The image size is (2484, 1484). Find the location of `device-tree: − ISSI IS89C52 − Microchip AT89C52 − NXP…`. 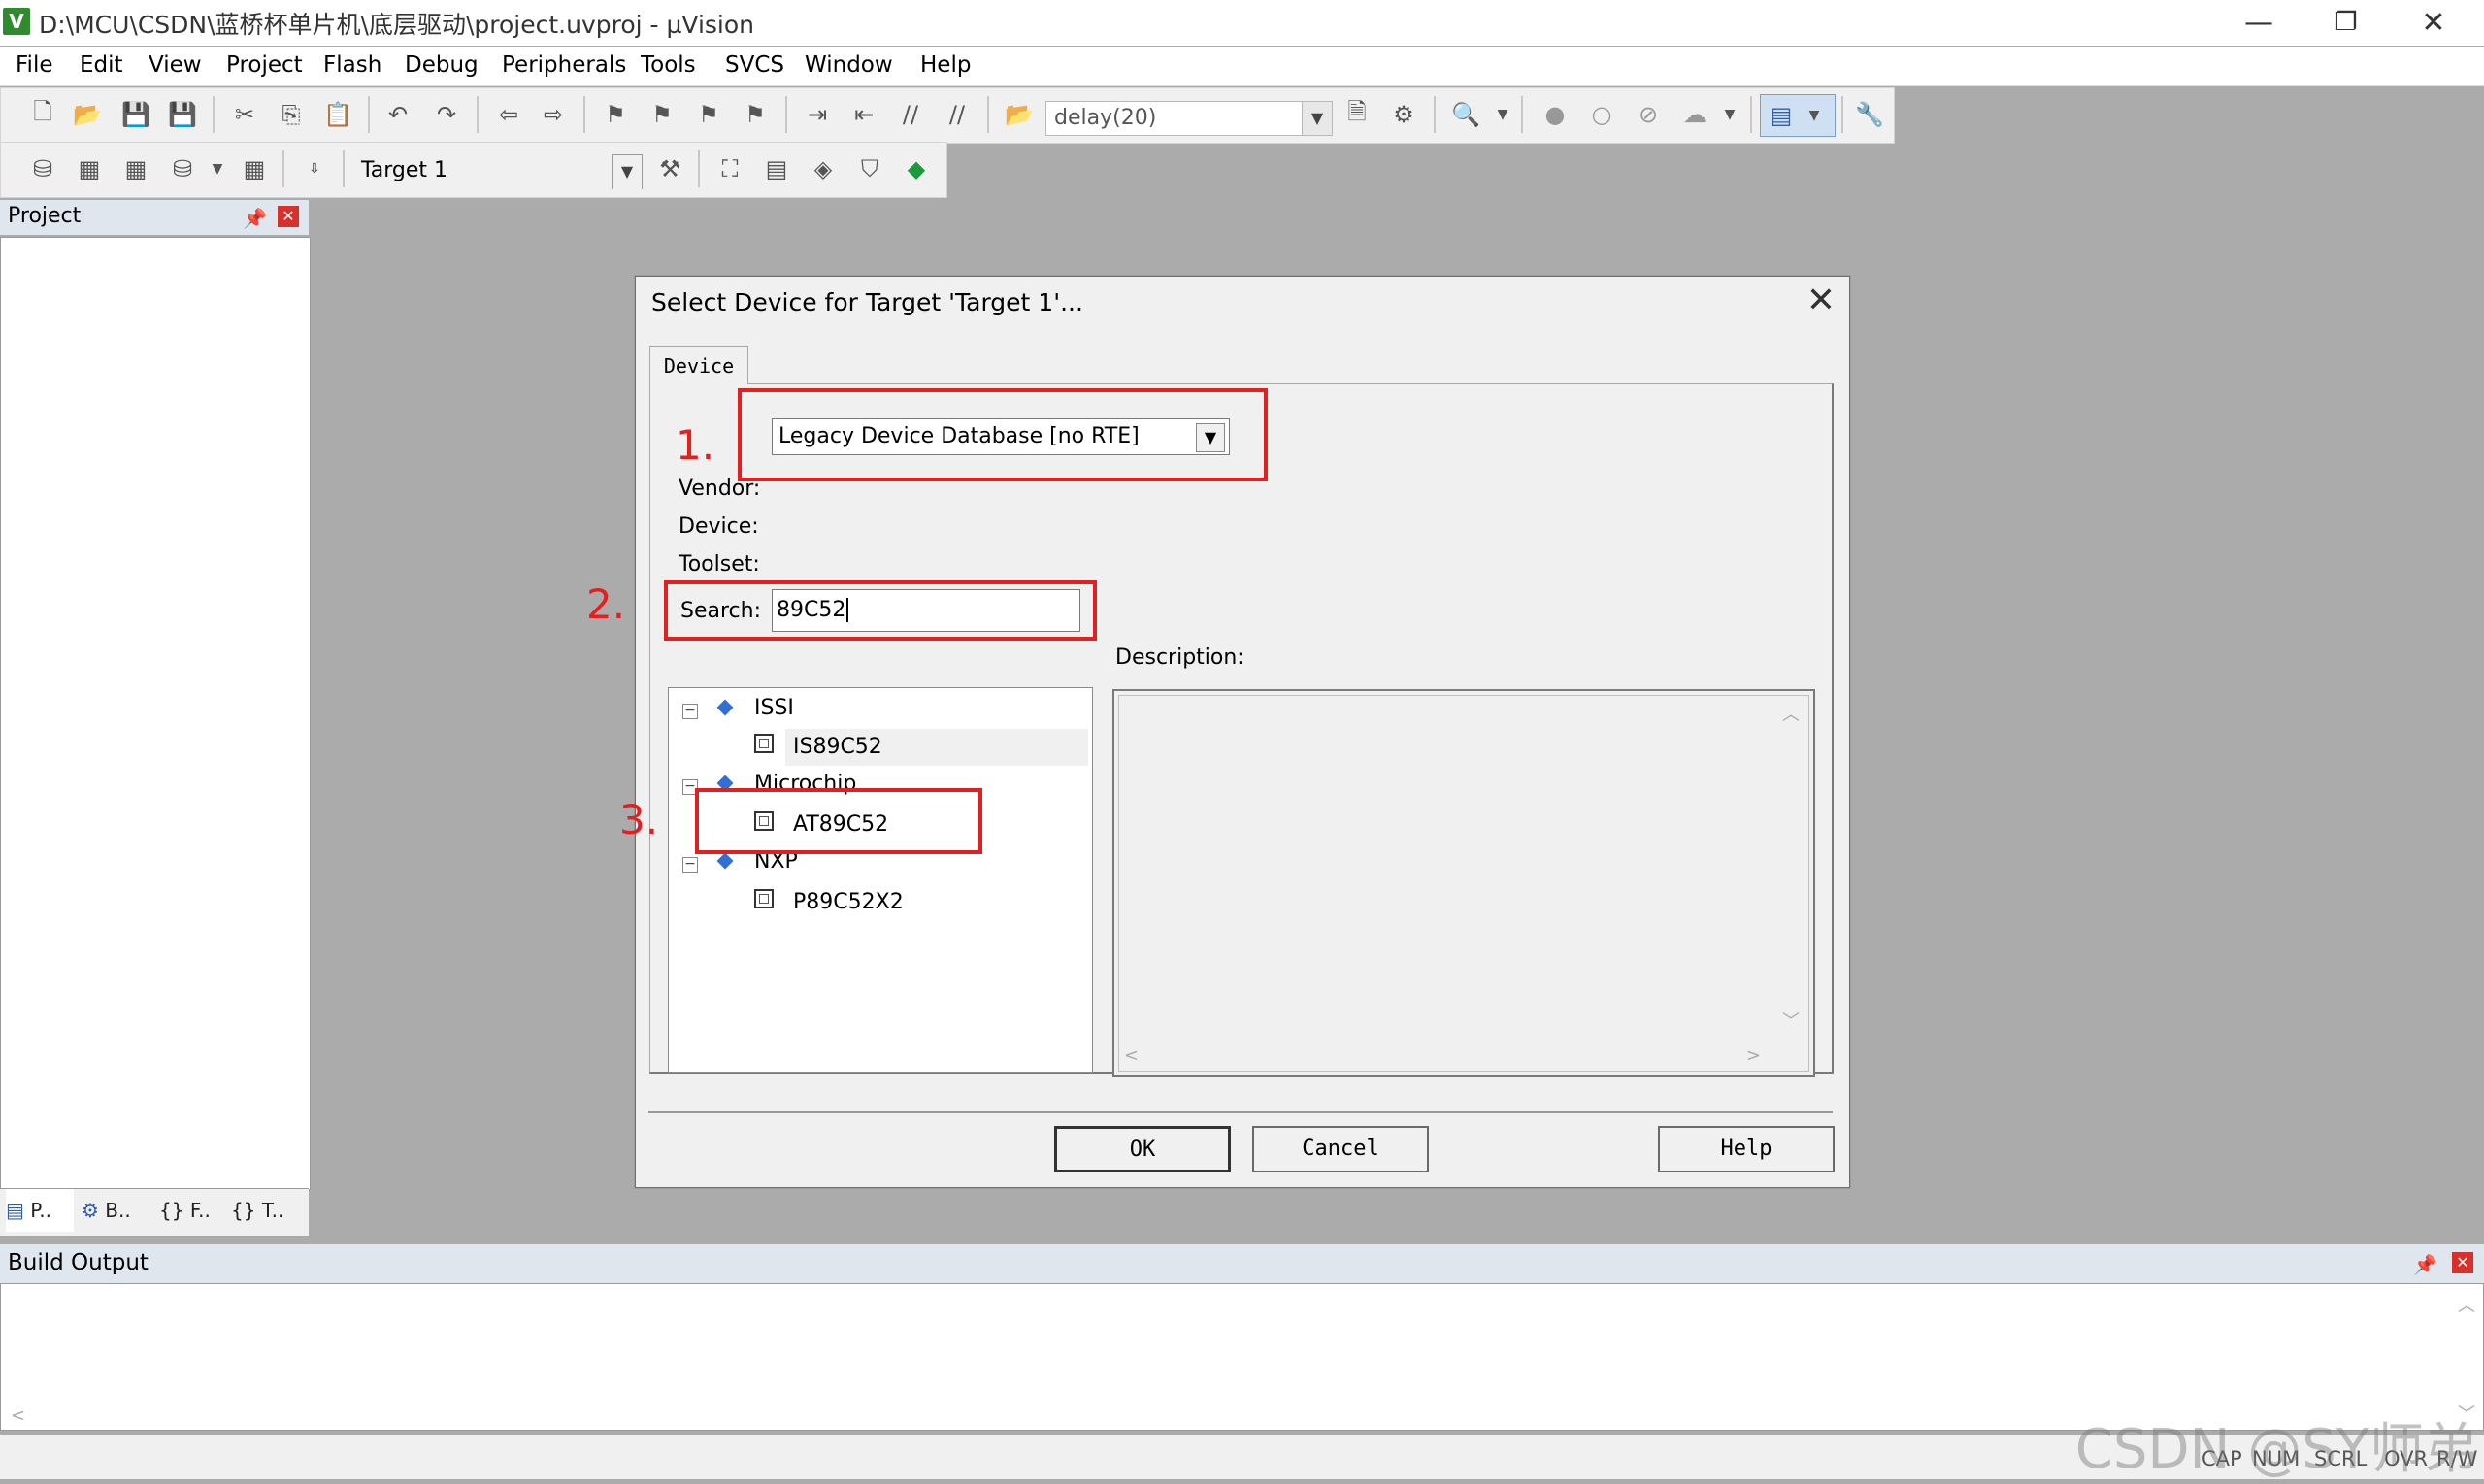

device-tree: − ISSI IS89C52 − Microchip AT89C52 − NXP… is located at coordinates (880, 880).